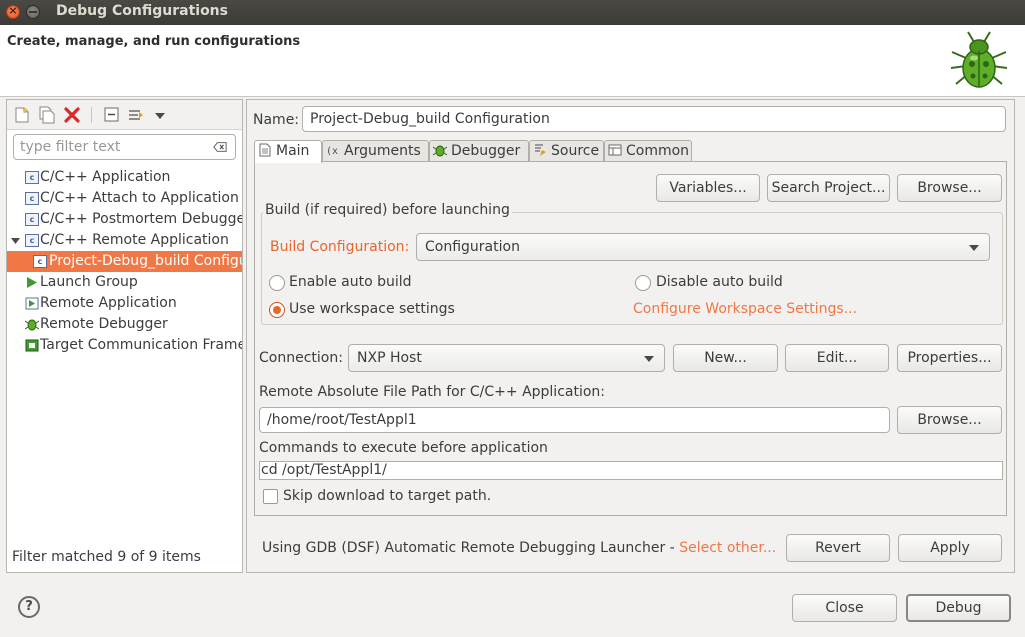  What do you see at coordinates (136, 115) in the screenshot?
I see `filter-icon` at bounding box center [136, 115].